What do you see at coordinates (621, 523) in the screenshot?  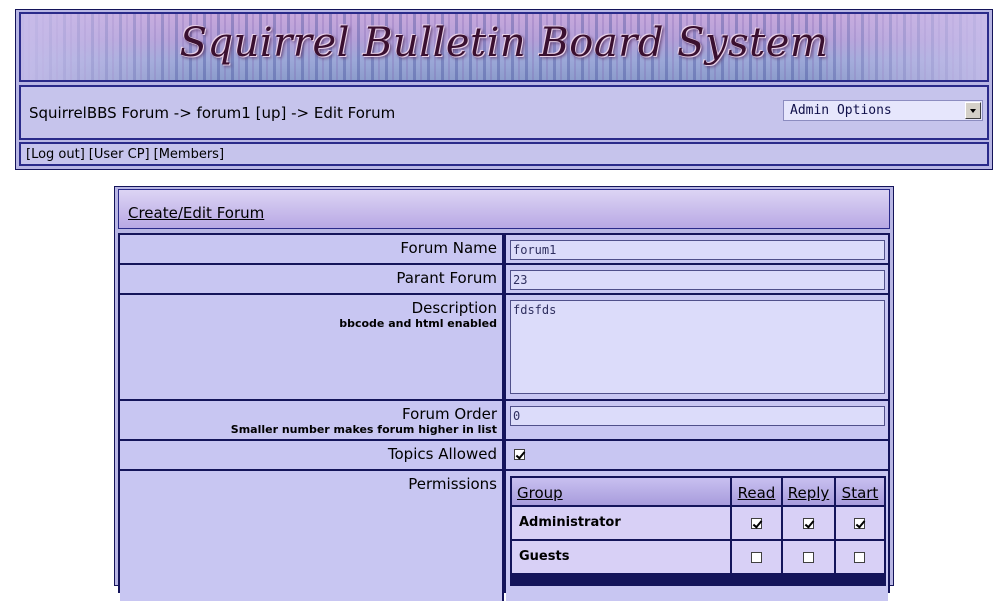 I see `group-name-administrator: Administrator` at bounding box center [621, 523].